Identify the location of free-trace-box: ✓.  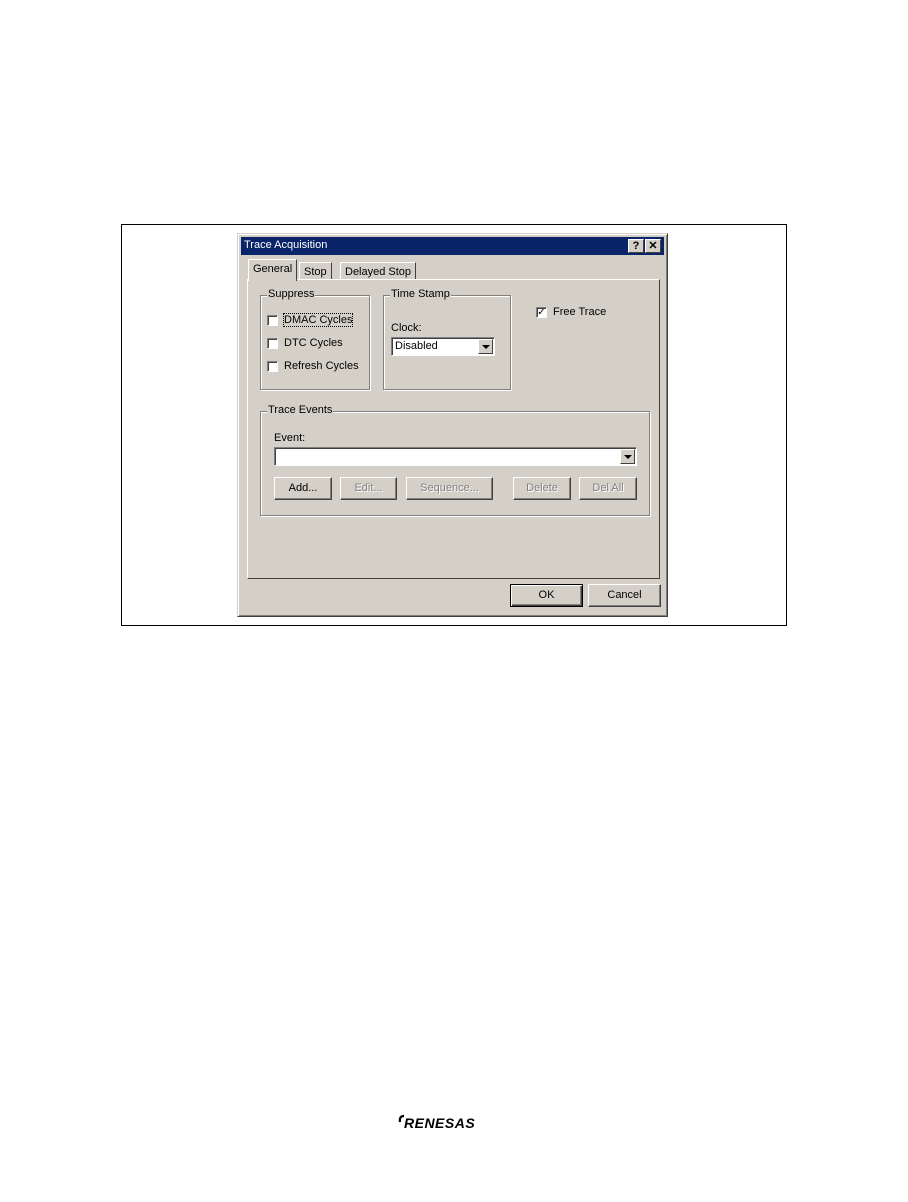
(541, 312).